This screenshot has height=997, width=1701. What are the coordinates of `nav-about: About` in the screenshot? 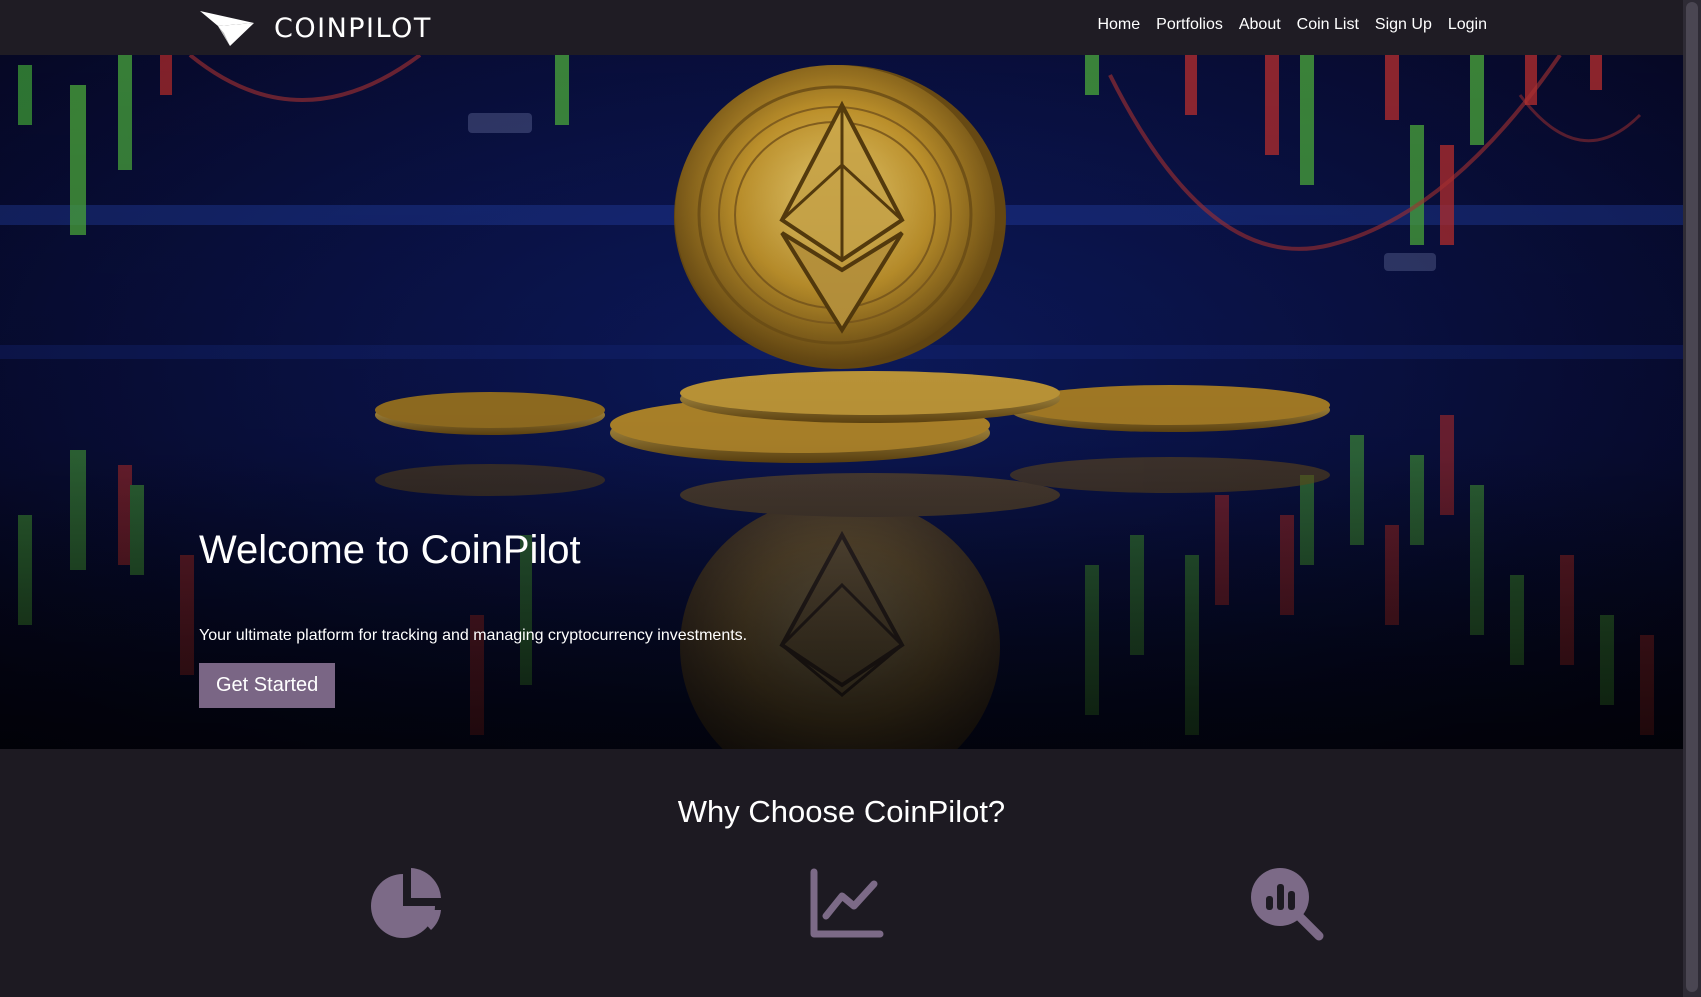 It's located at (1260, 25).